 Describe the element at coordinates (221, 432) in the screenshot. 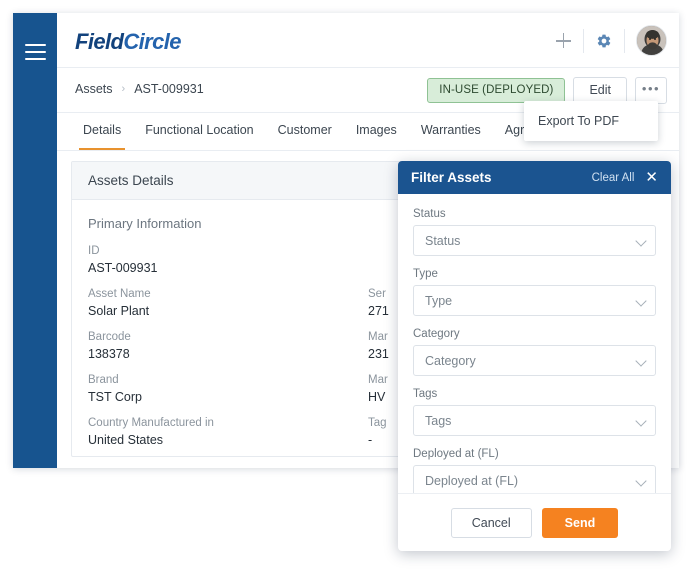

I see `field-country-manufactured-in: Country Manufactured in United States` at that location.